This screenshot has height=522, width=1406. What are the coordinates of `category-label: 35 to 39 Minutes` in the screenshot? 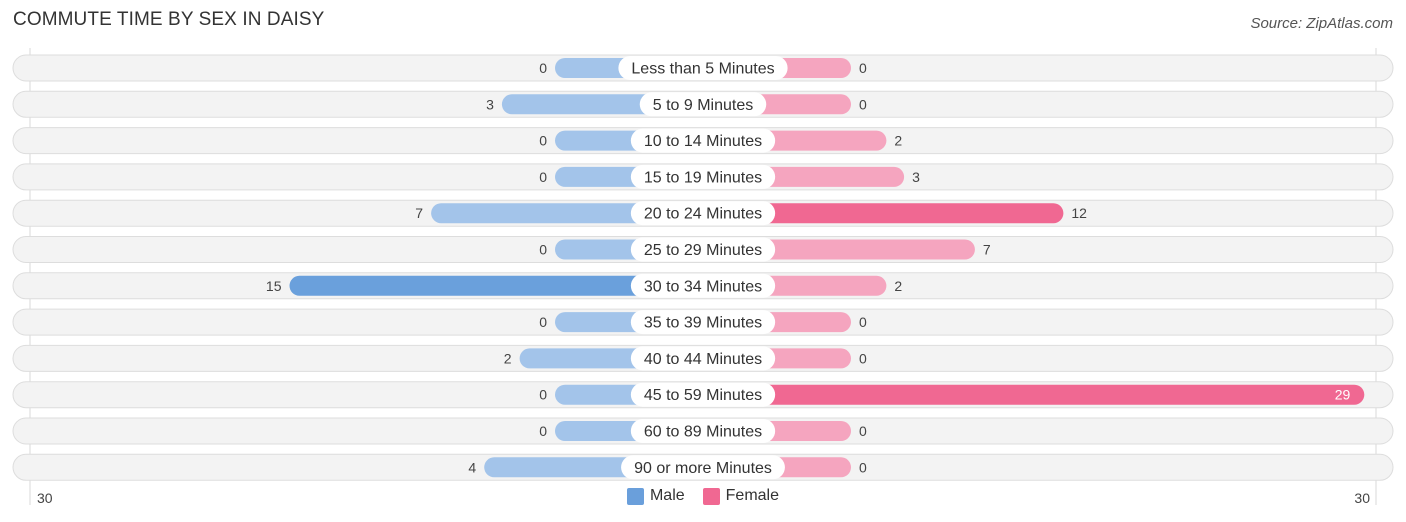 It's located at (703, 323).